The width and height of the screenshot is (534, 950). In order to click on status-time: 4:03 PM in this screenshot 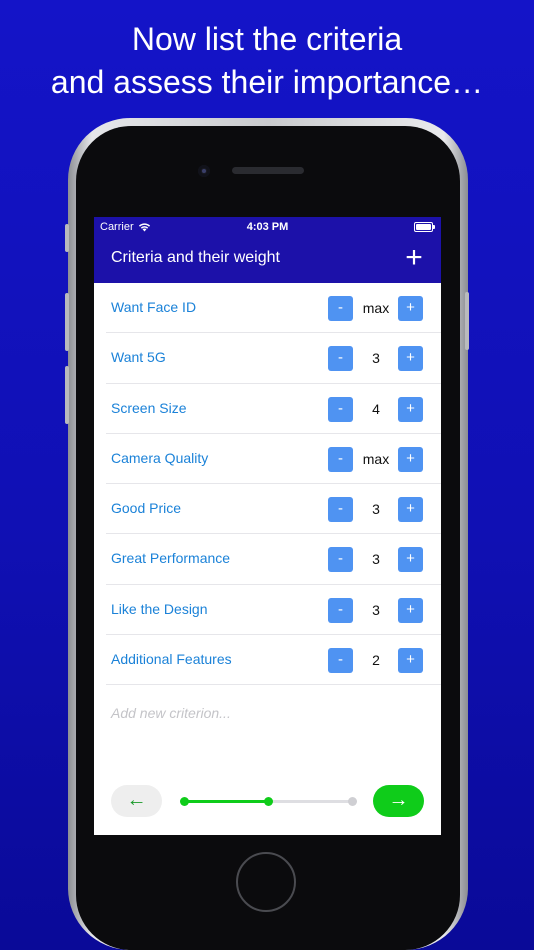, I will do `click(267, 227)`.